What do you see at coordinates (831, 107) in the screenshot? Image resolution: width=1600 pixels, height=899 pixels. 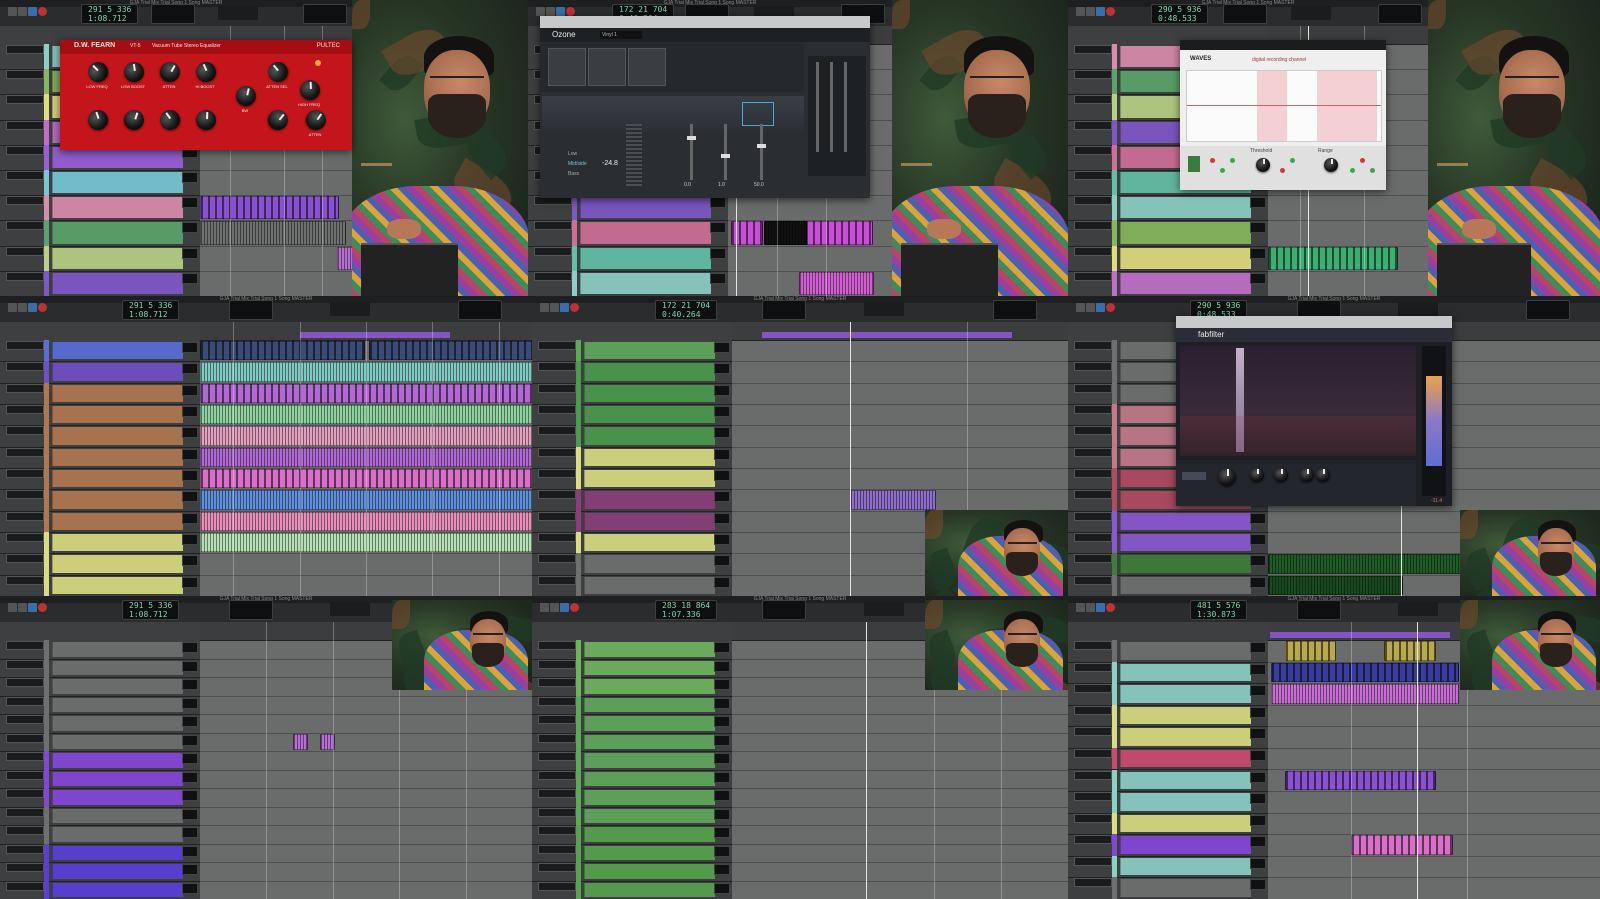 I see `output-fader` at bounding box center [831, 107].